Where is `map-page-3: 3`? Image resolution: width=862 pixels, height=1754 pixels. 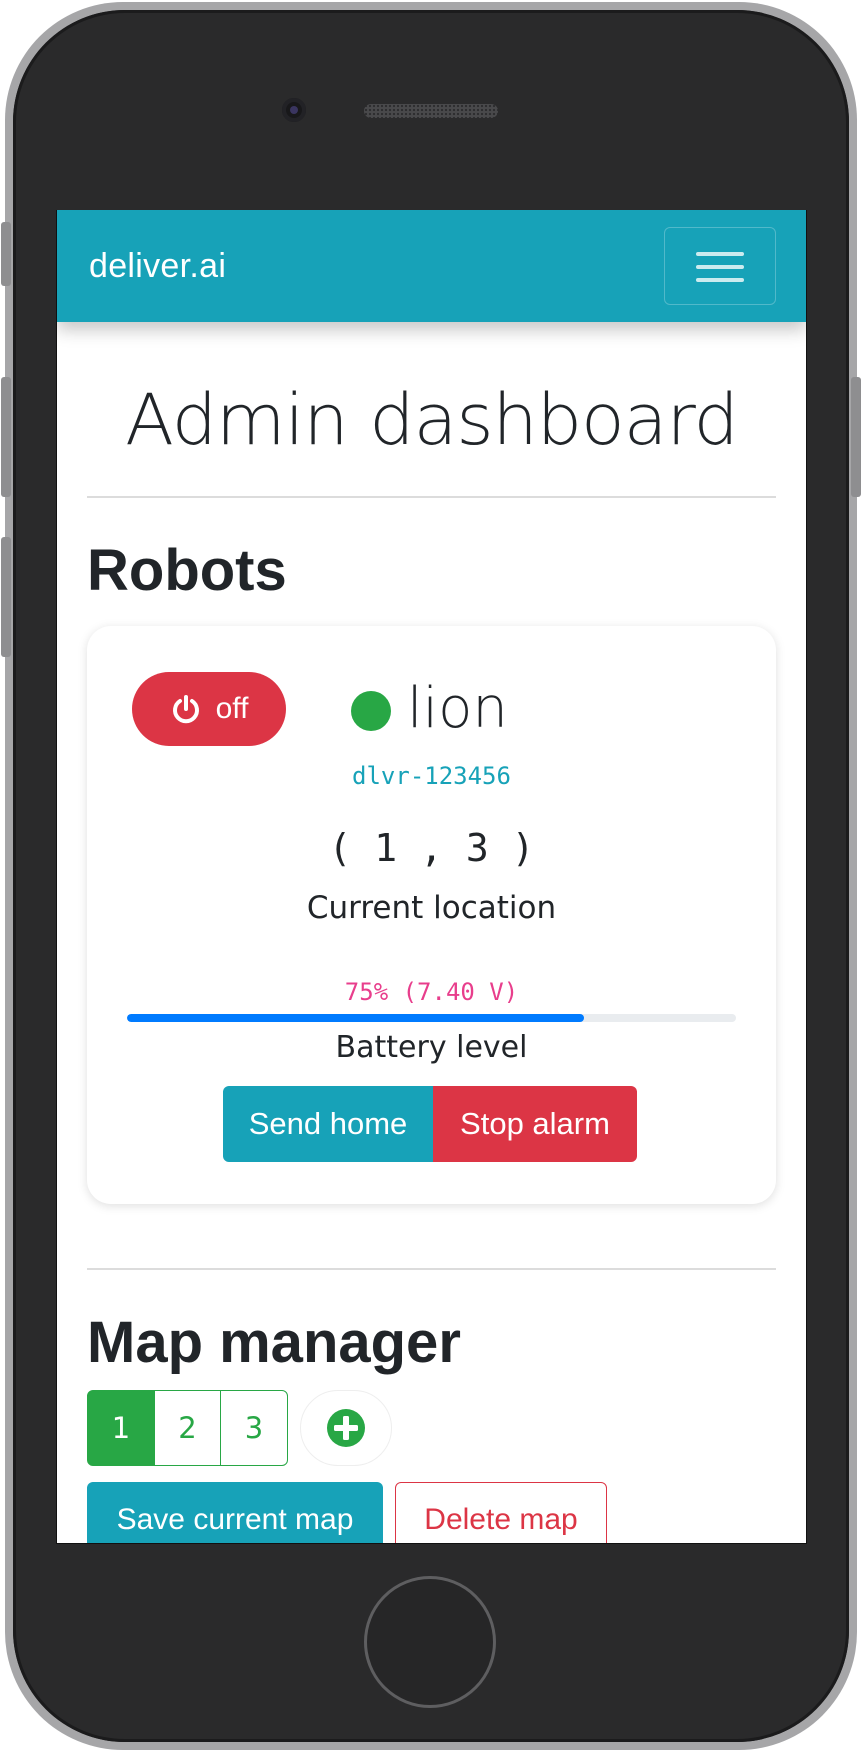
map-page-3: 3 is located at coordinates (254, 1428).